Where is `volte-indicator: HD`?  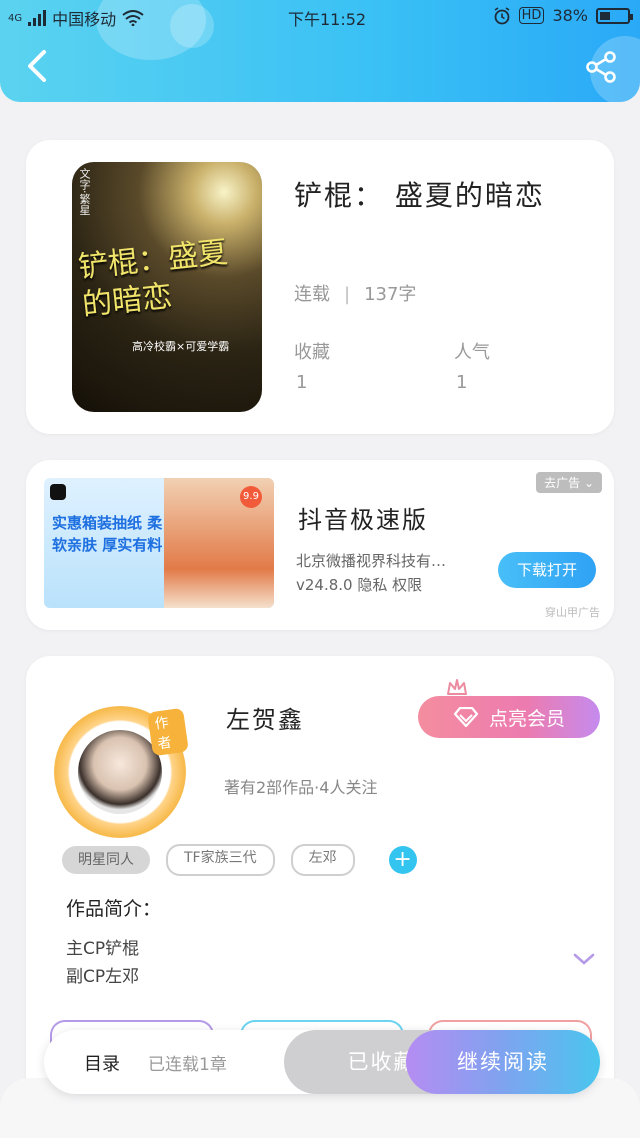 volte-indicator: HD is located at coordinates (531, 15).